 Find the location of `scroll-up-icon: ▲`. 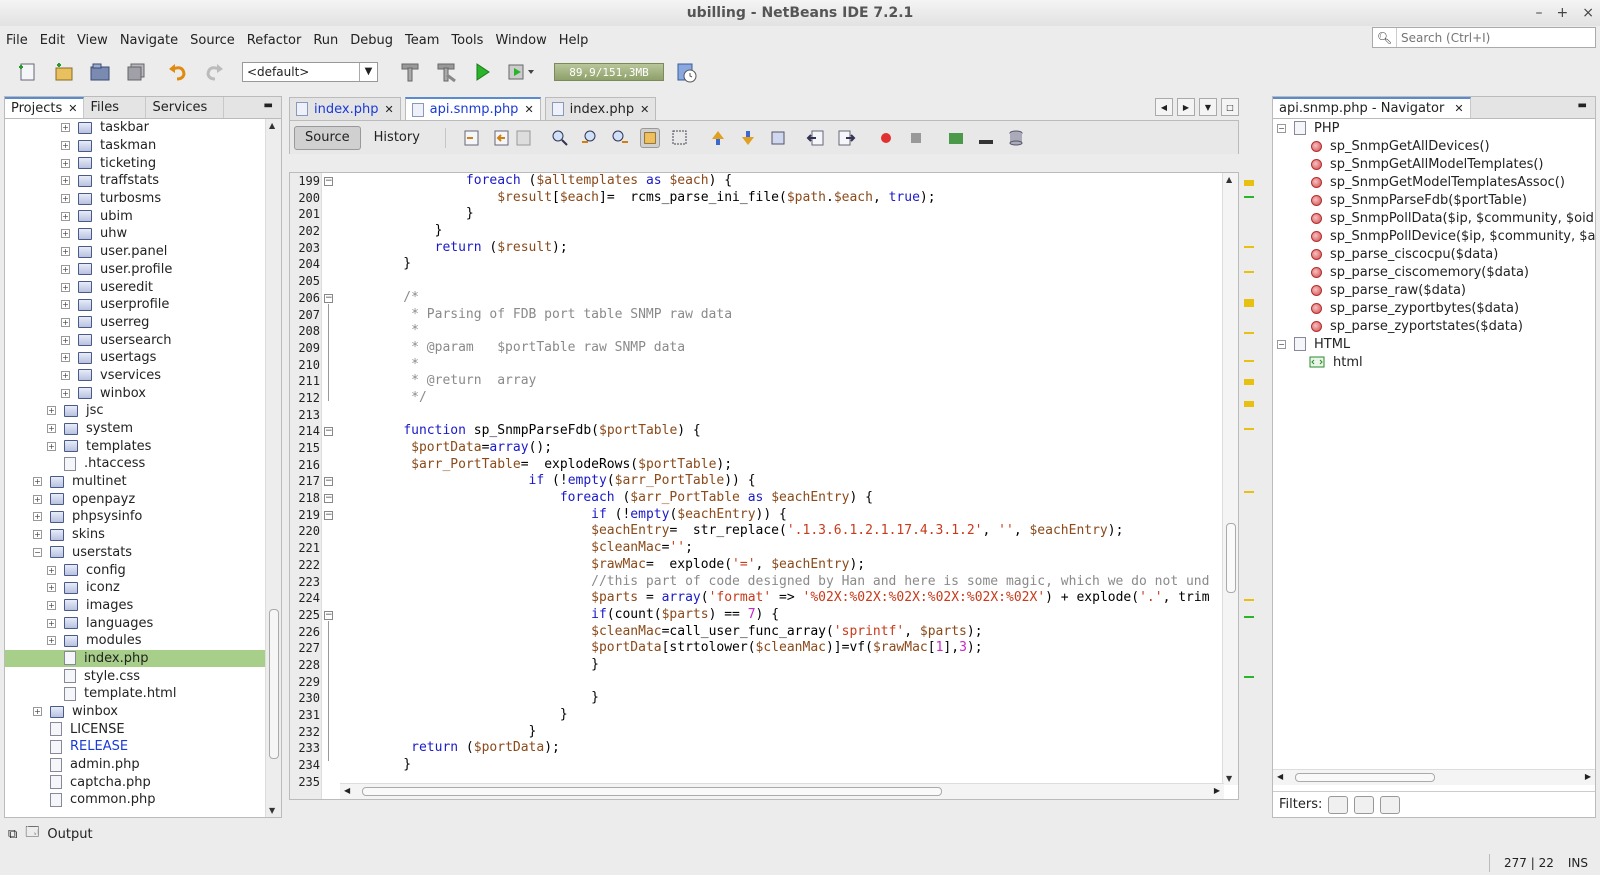

scroll-up-icon: ▲ is located at coordinates (272, 125).